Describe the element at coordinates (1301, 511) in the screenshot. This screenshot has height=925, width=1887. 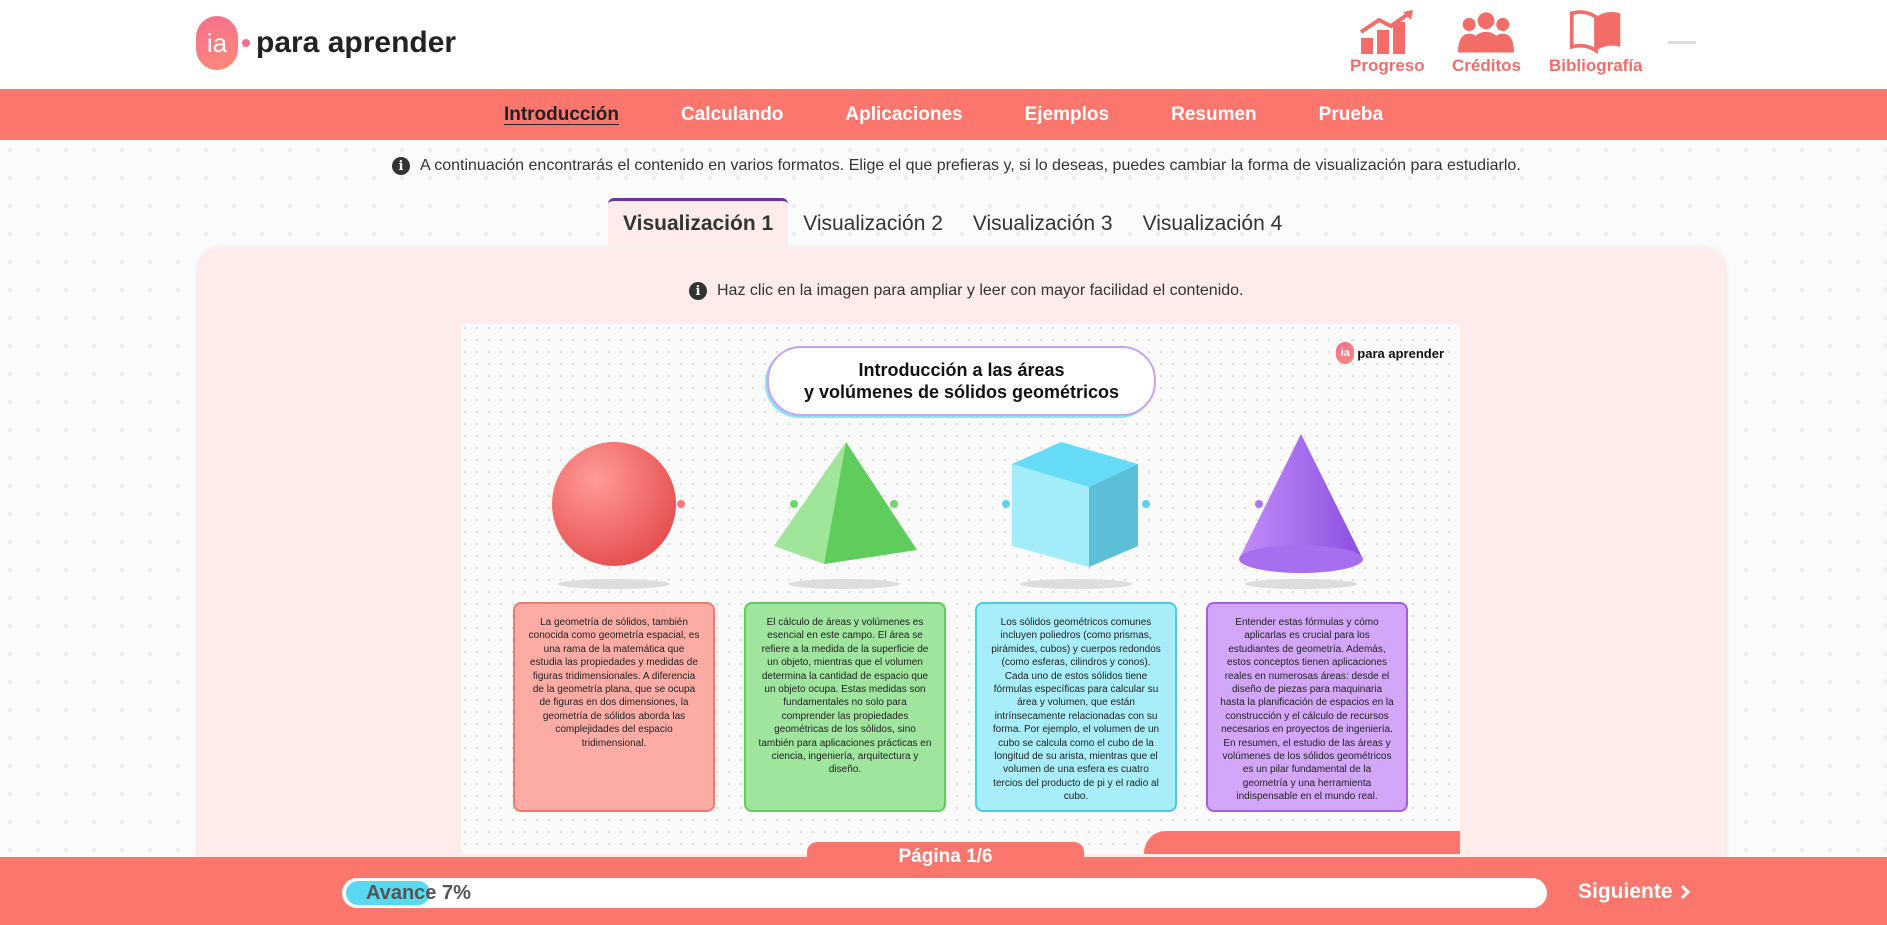
I see `cone-shape` at that location.